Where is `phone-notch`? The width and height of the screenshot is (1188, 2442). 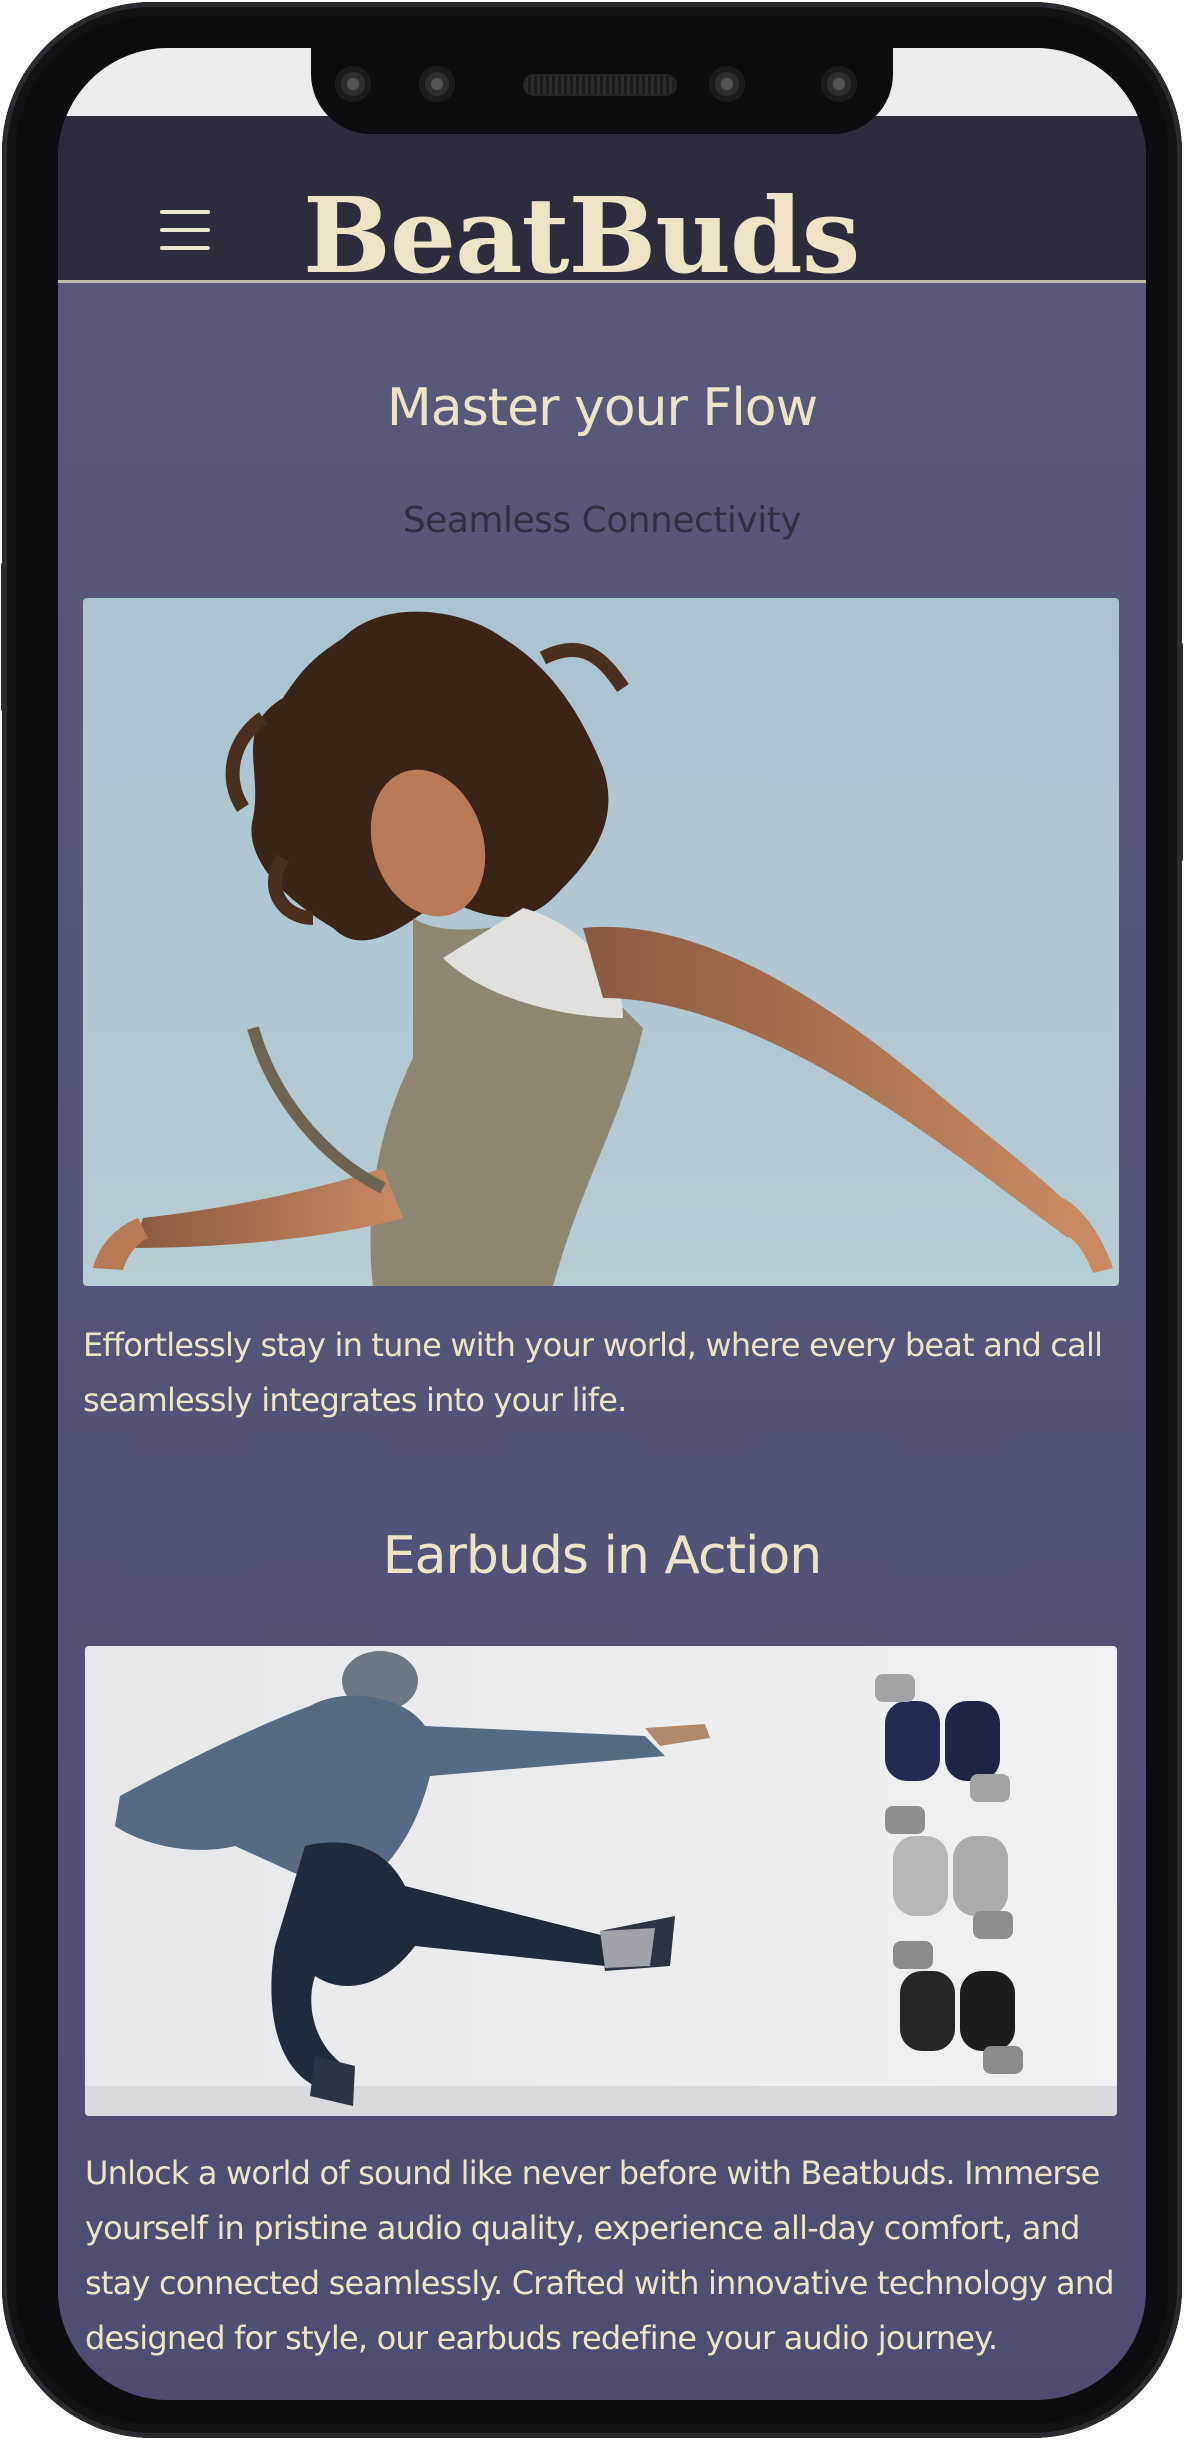 phone-notch is located at coordinates (602, 91).